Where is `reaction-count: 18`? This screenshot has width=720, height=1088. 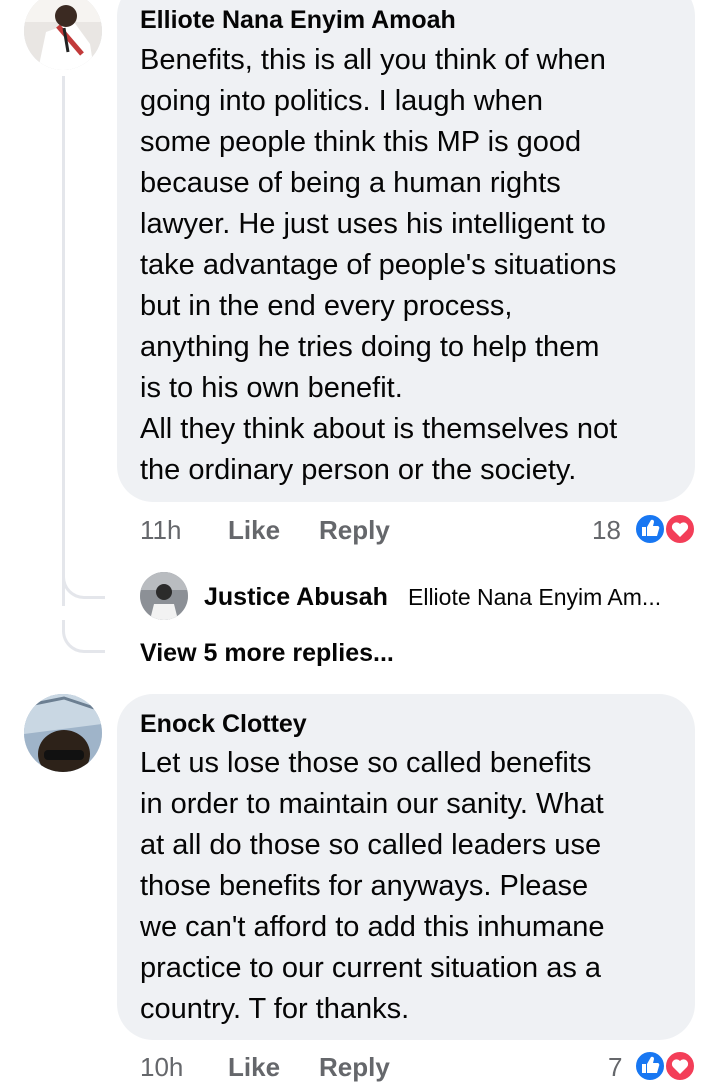
reaction-count: 18 is located at coordinates (606, 530).